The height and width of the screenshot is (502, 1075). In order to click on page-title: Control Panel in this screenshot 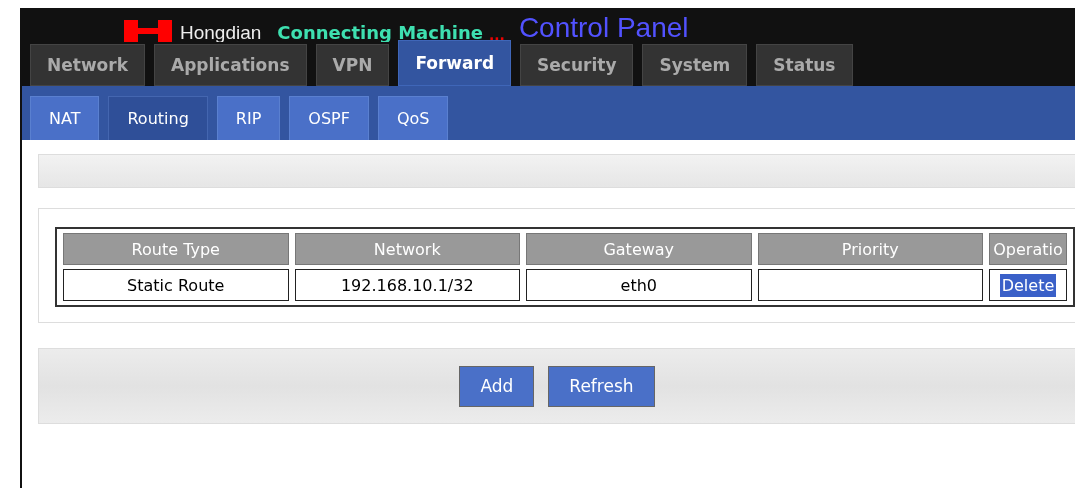, I will do `click(603, 28)`.